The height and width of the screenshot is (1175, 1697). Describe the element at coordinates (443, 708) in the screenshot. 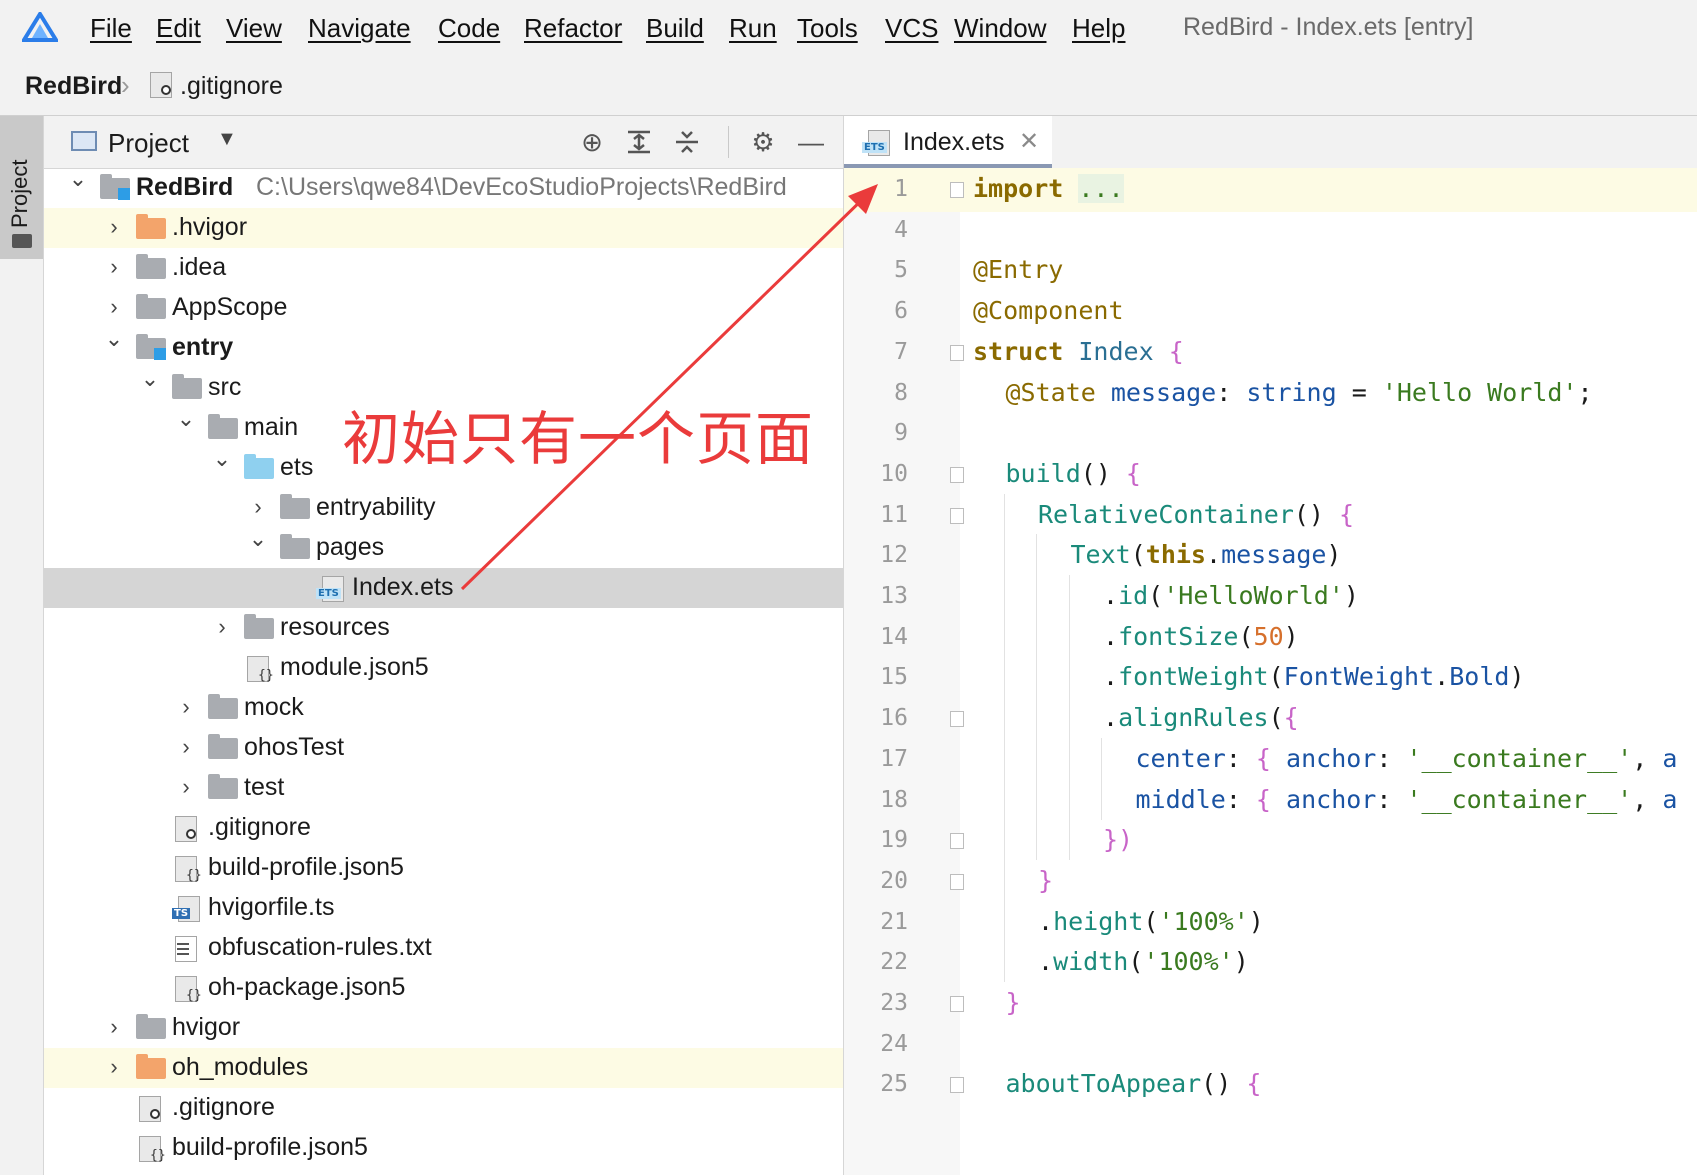

I see `tree-item: › mock` at that location.